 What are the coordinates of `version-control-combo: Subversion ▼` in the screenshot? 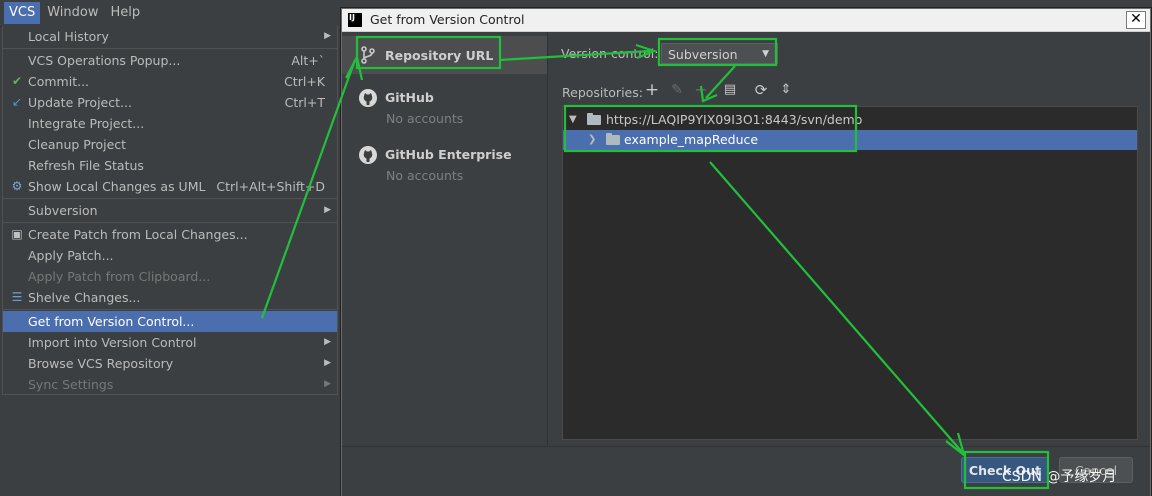 It's located at (719, 53).